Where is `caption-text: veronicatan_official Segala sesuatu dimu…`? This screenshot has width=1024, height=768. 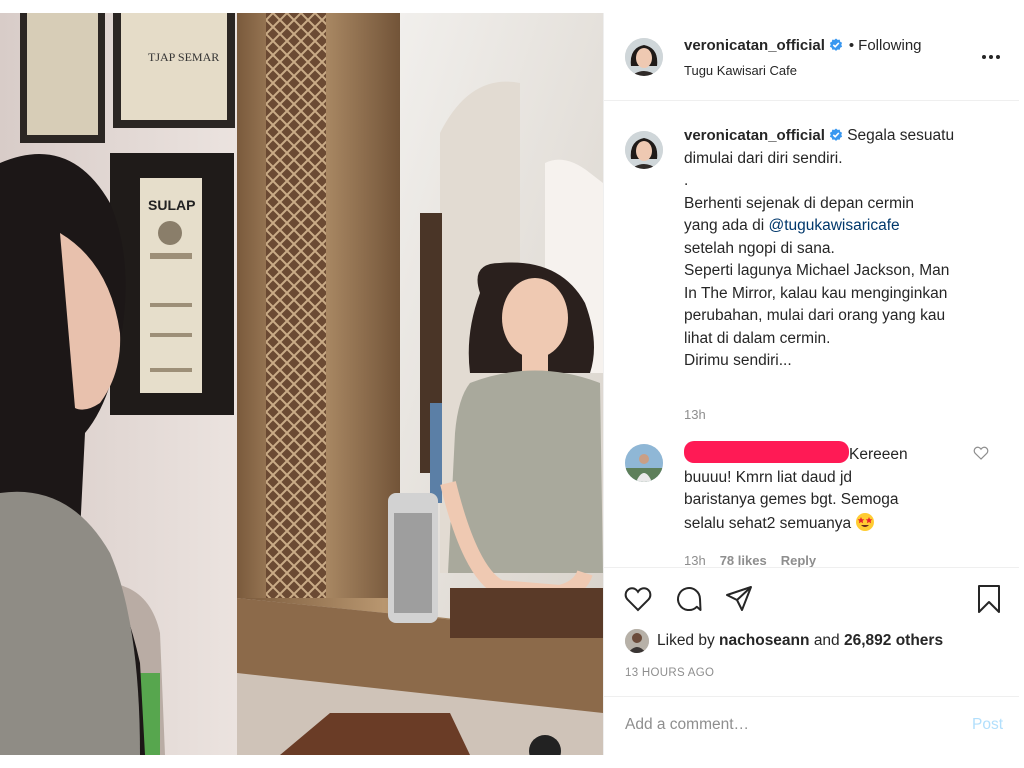
caption-text: veronicatan_official Segala sesuatu dimu… is located at coordinates (844, 249).